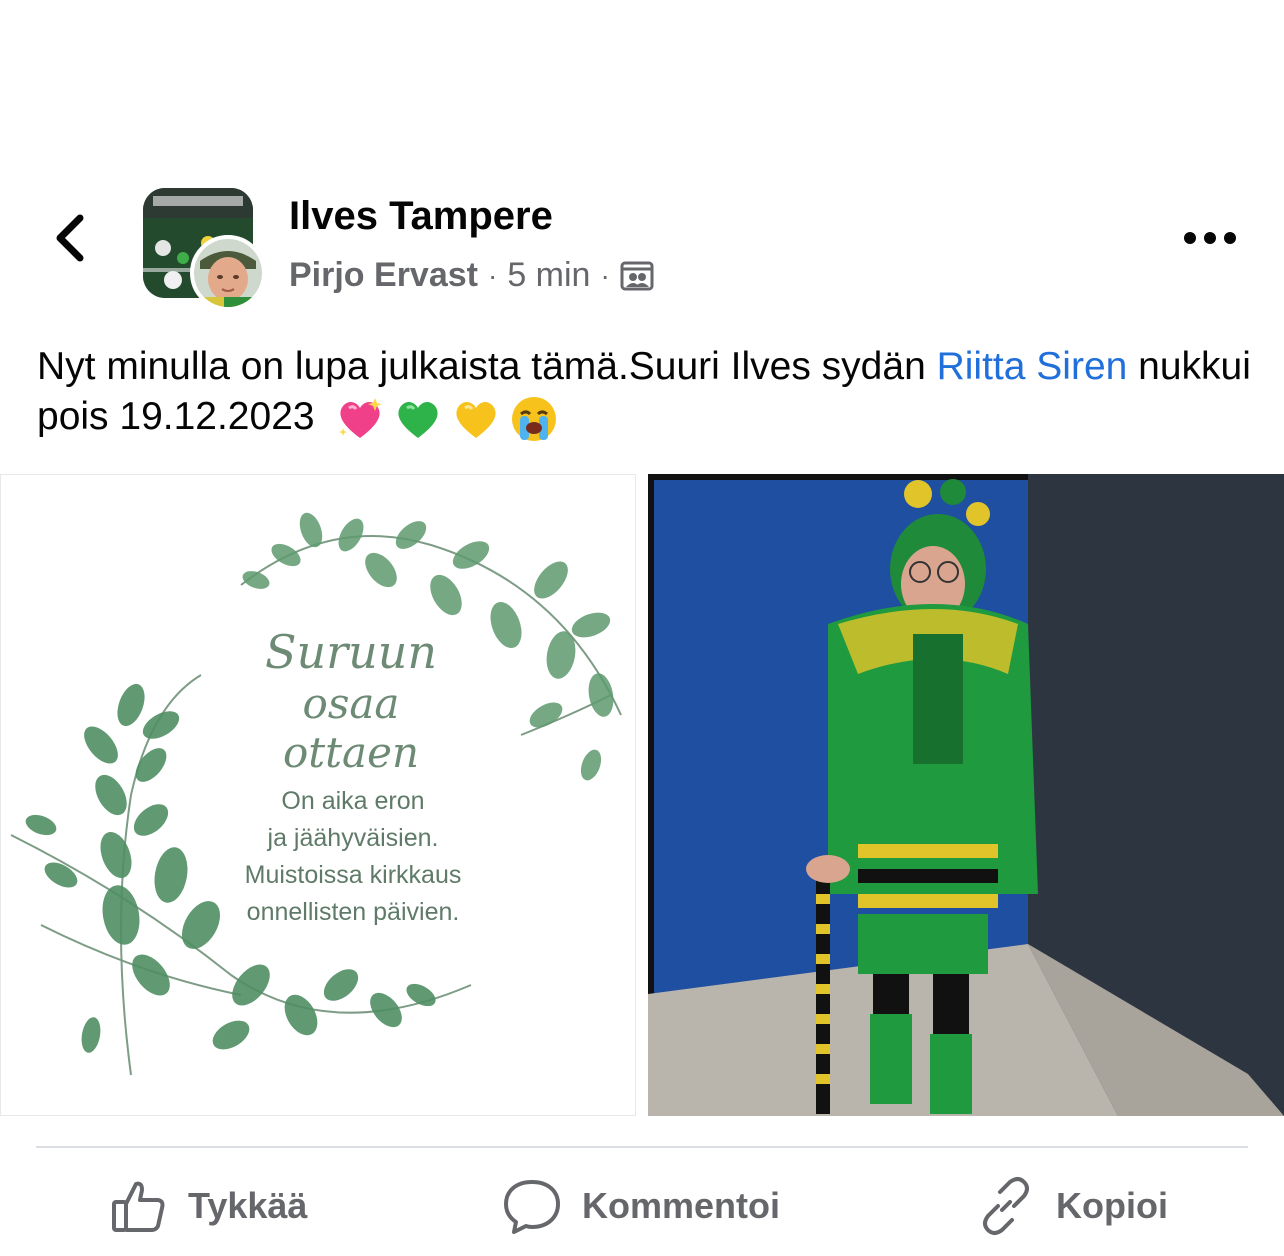 This screenshot has width=1284, height=1256. What do you see at coordinates (353, 875) in the screenshot?
I see `verse-line: Muistoissa kirkkaus` at bounding box center [353, 875].